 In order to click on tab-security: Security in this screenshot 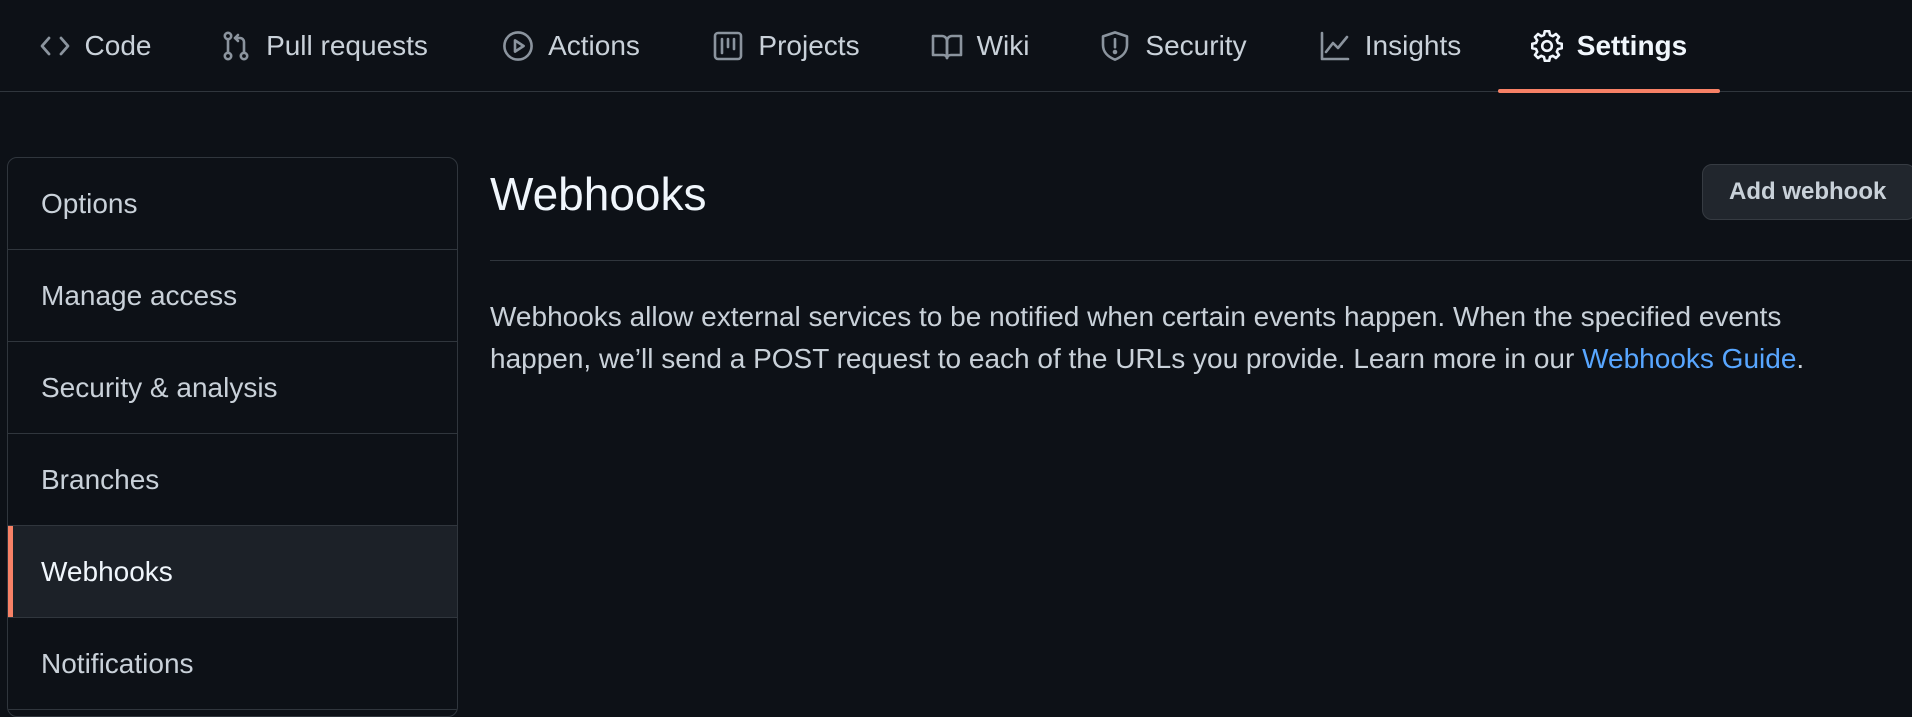, I will do `click(1173, 46)`.